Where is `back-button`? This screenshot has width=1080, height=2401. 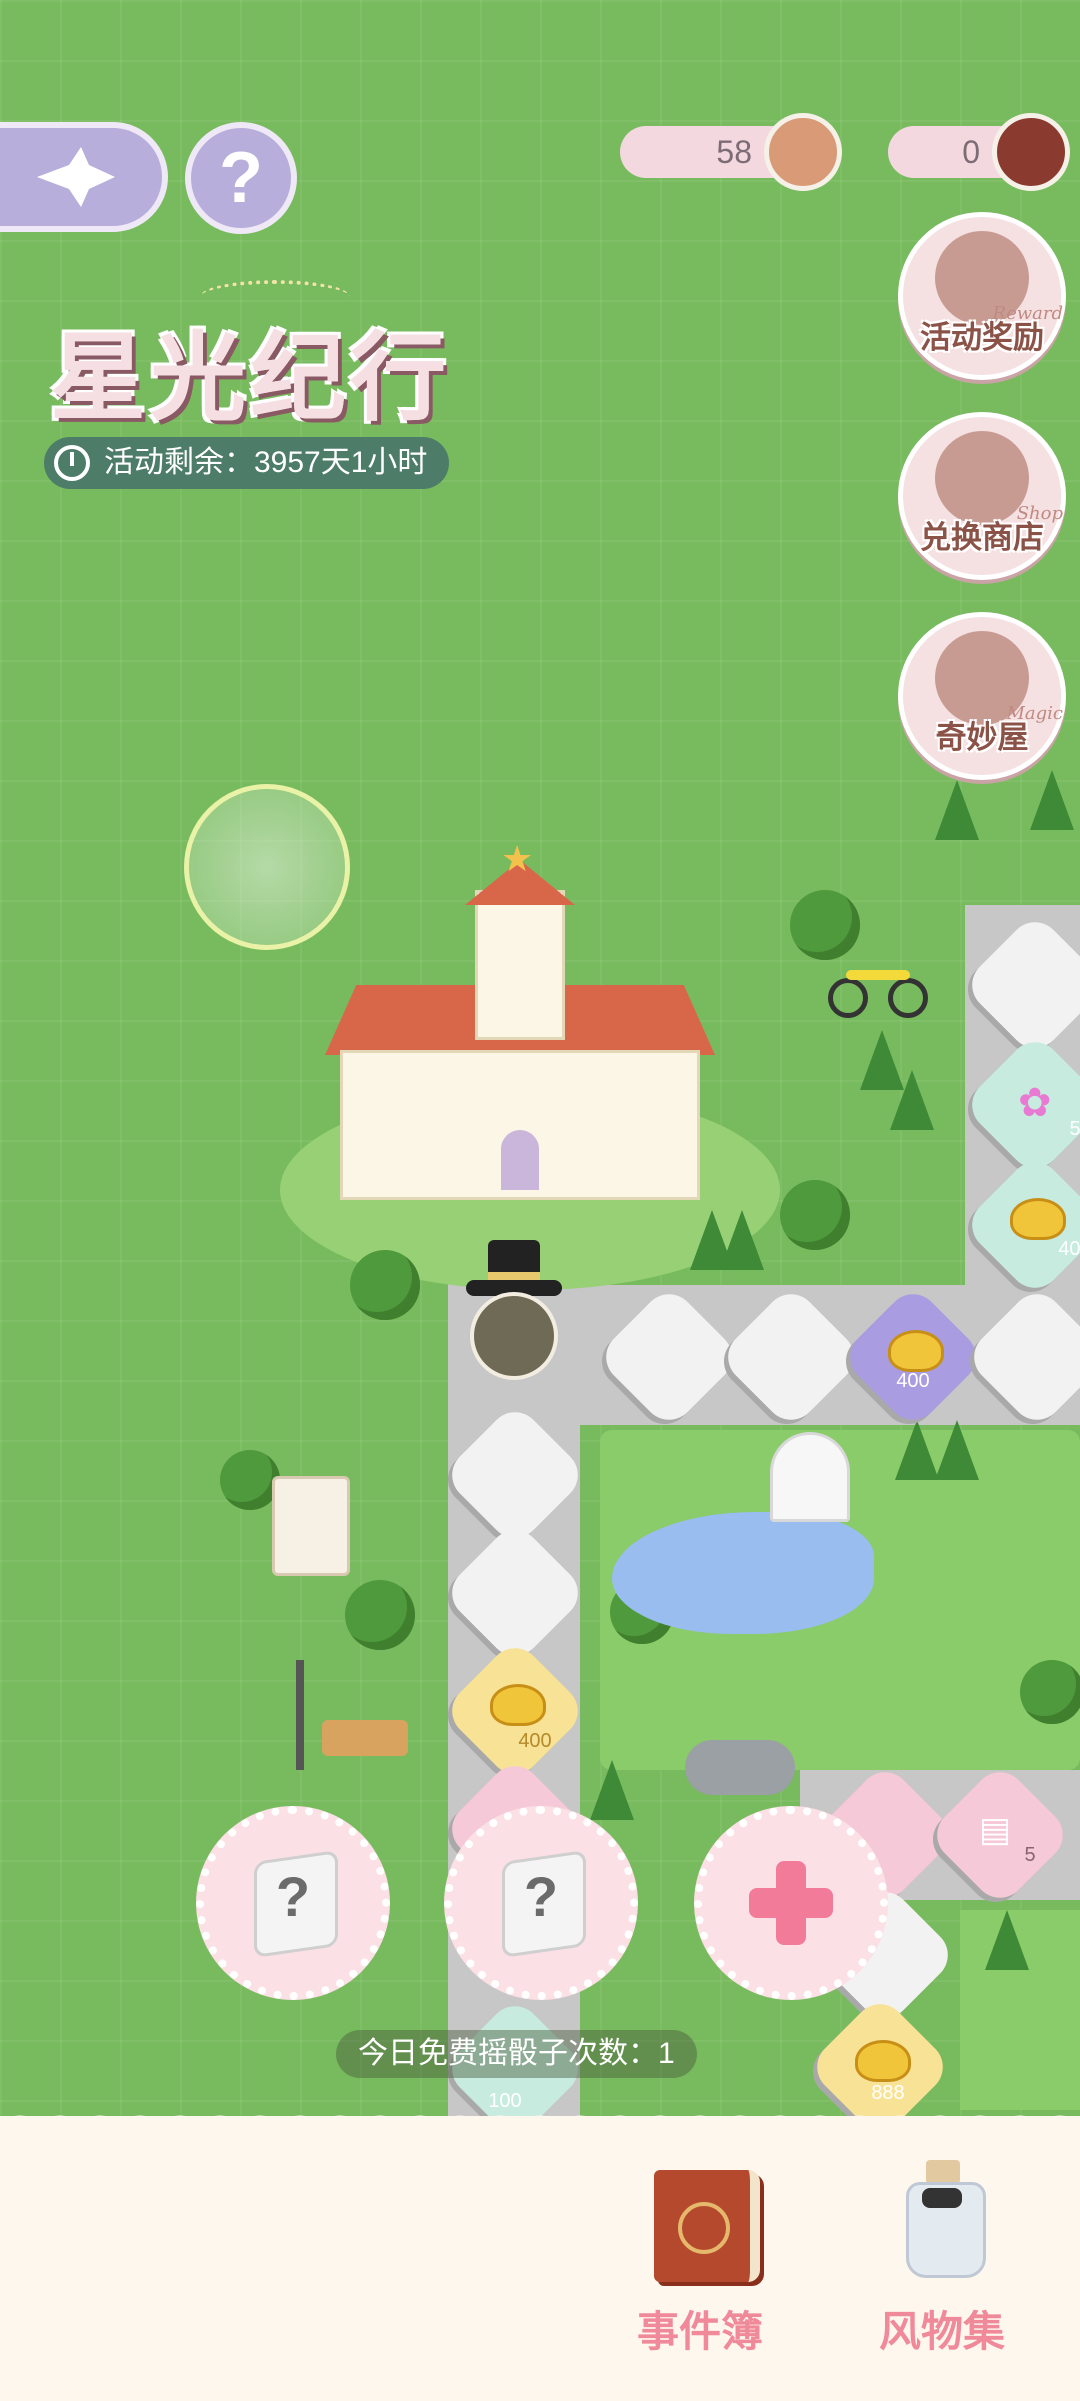 back-button is located at coordinates (84, 177).